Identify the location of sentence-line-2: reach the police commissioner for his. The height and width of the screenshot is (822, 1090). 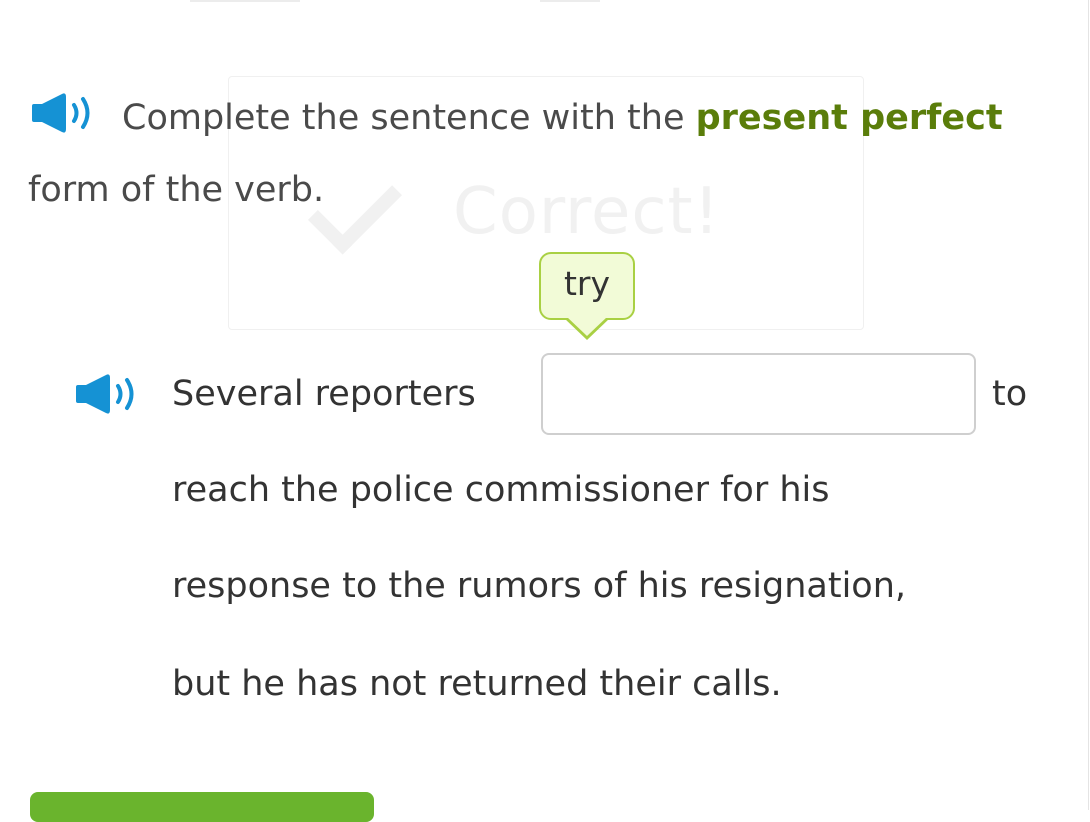
(501, 490).